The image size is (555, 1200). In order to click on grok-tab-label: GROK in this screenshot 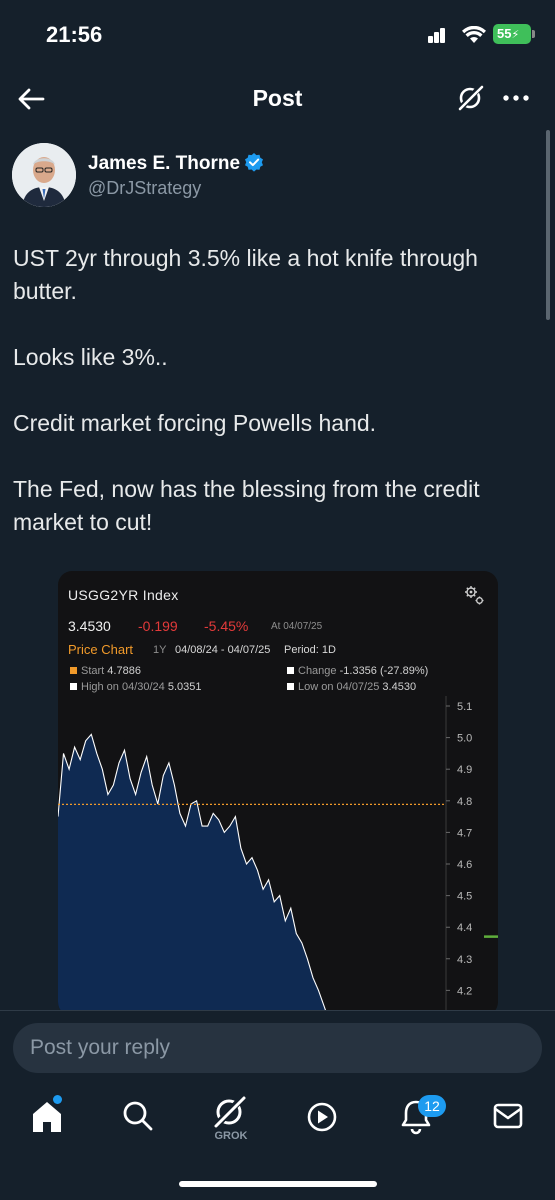, I will do `click(231, 1136)`.